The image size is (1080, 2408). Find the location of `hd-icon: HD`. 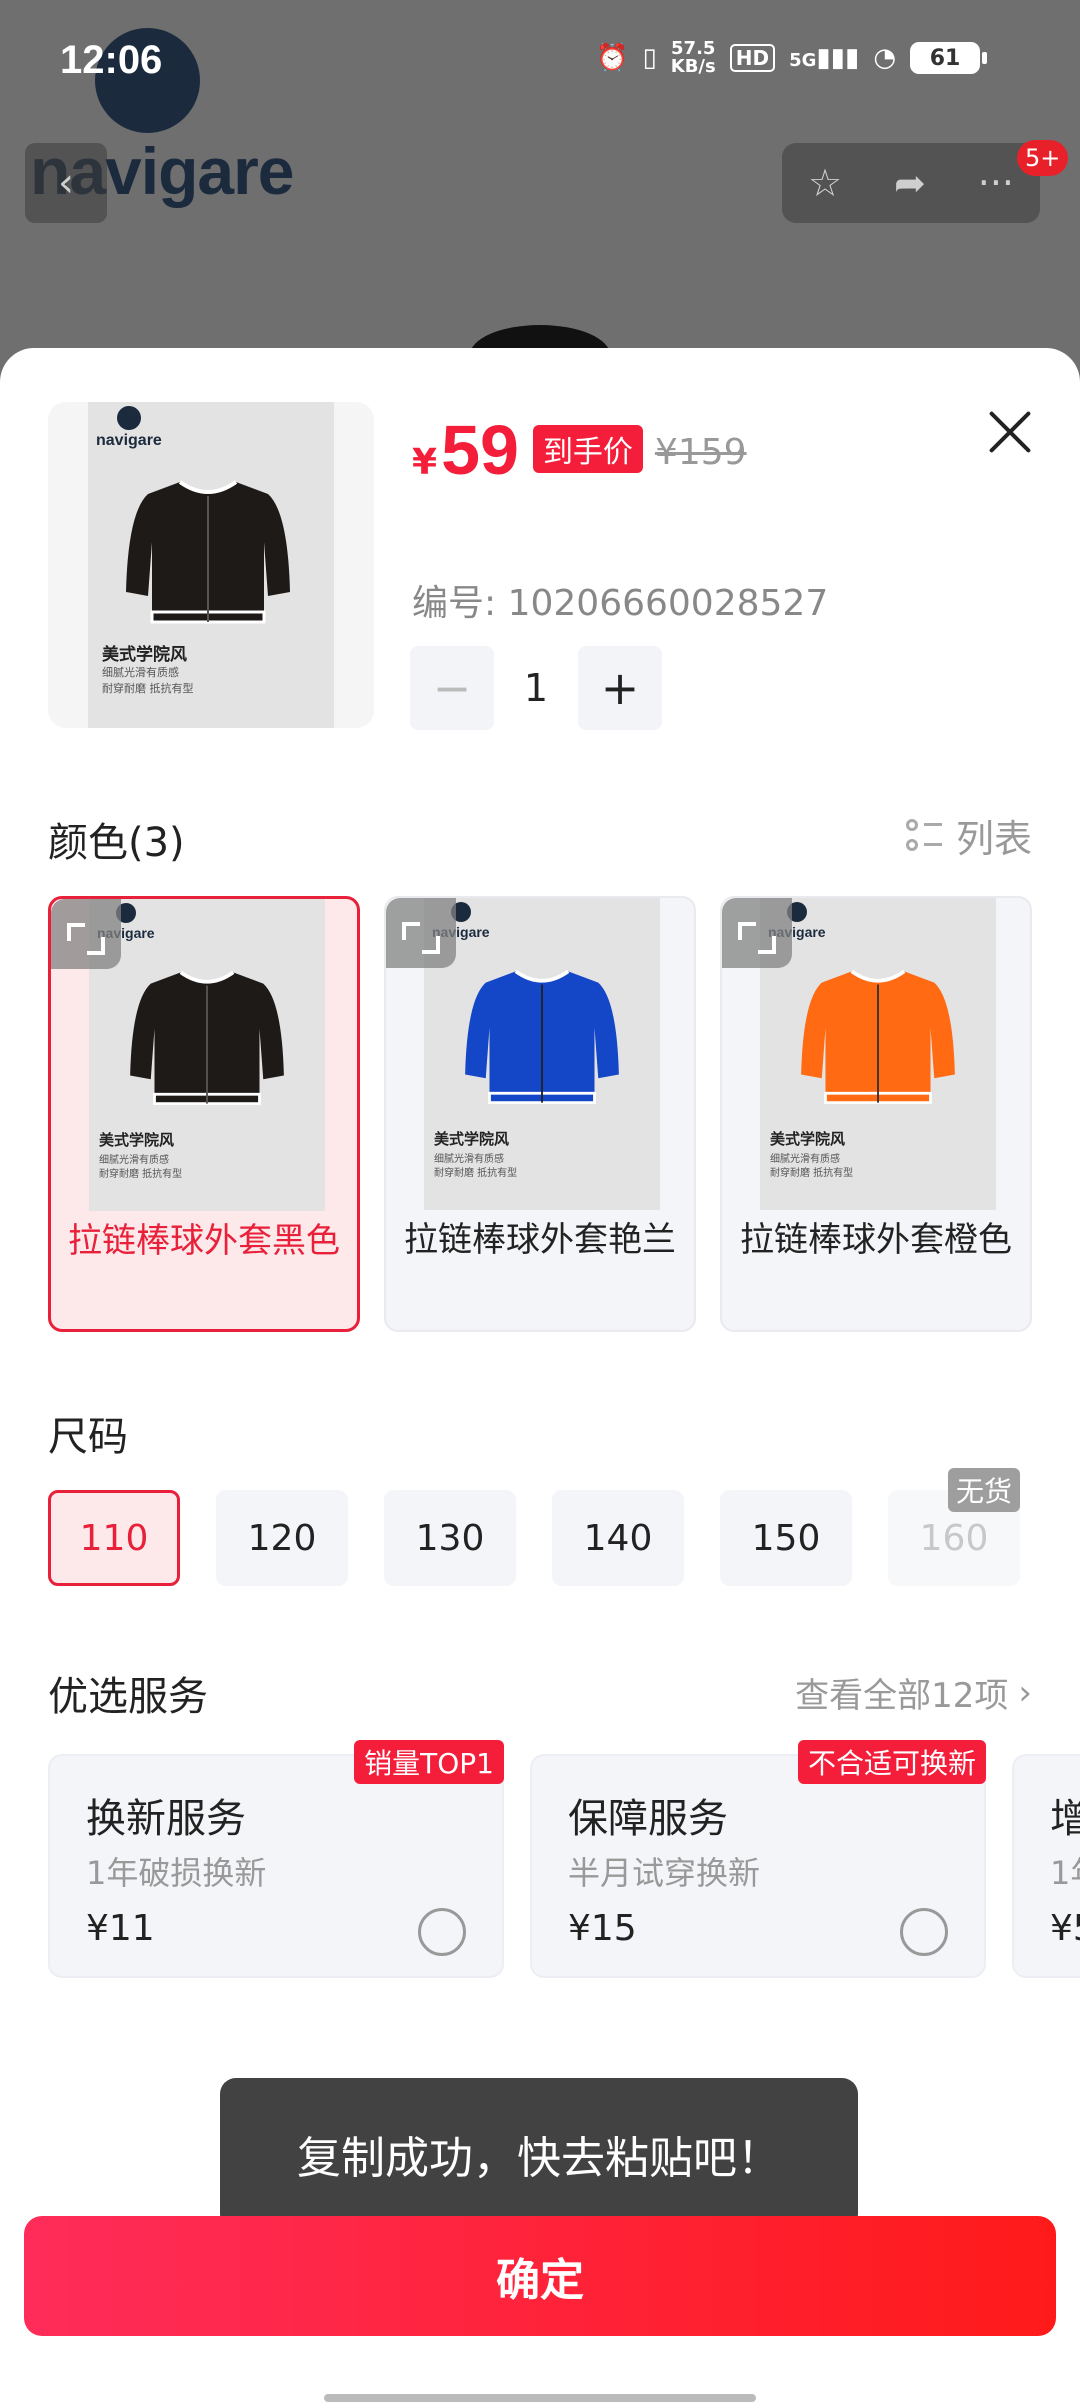

hd-icon: HD is located at coordinates (752, 58).